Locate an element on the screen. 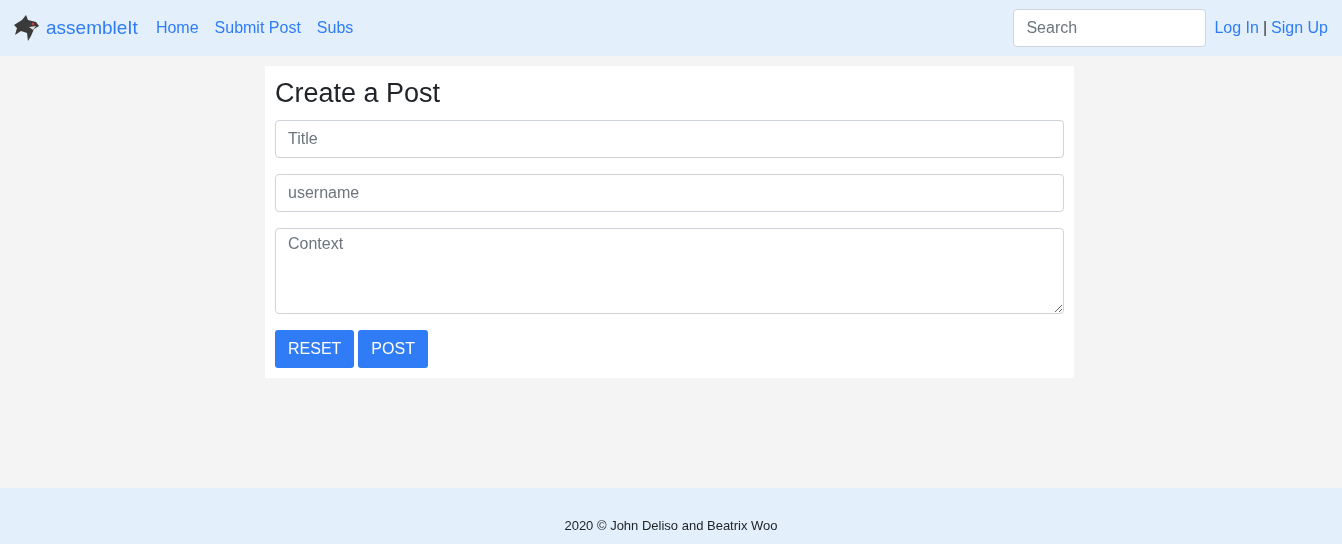 The height and width of the screenshot is (544, 1342). form-button: POST is located at coordinates (393, 349).